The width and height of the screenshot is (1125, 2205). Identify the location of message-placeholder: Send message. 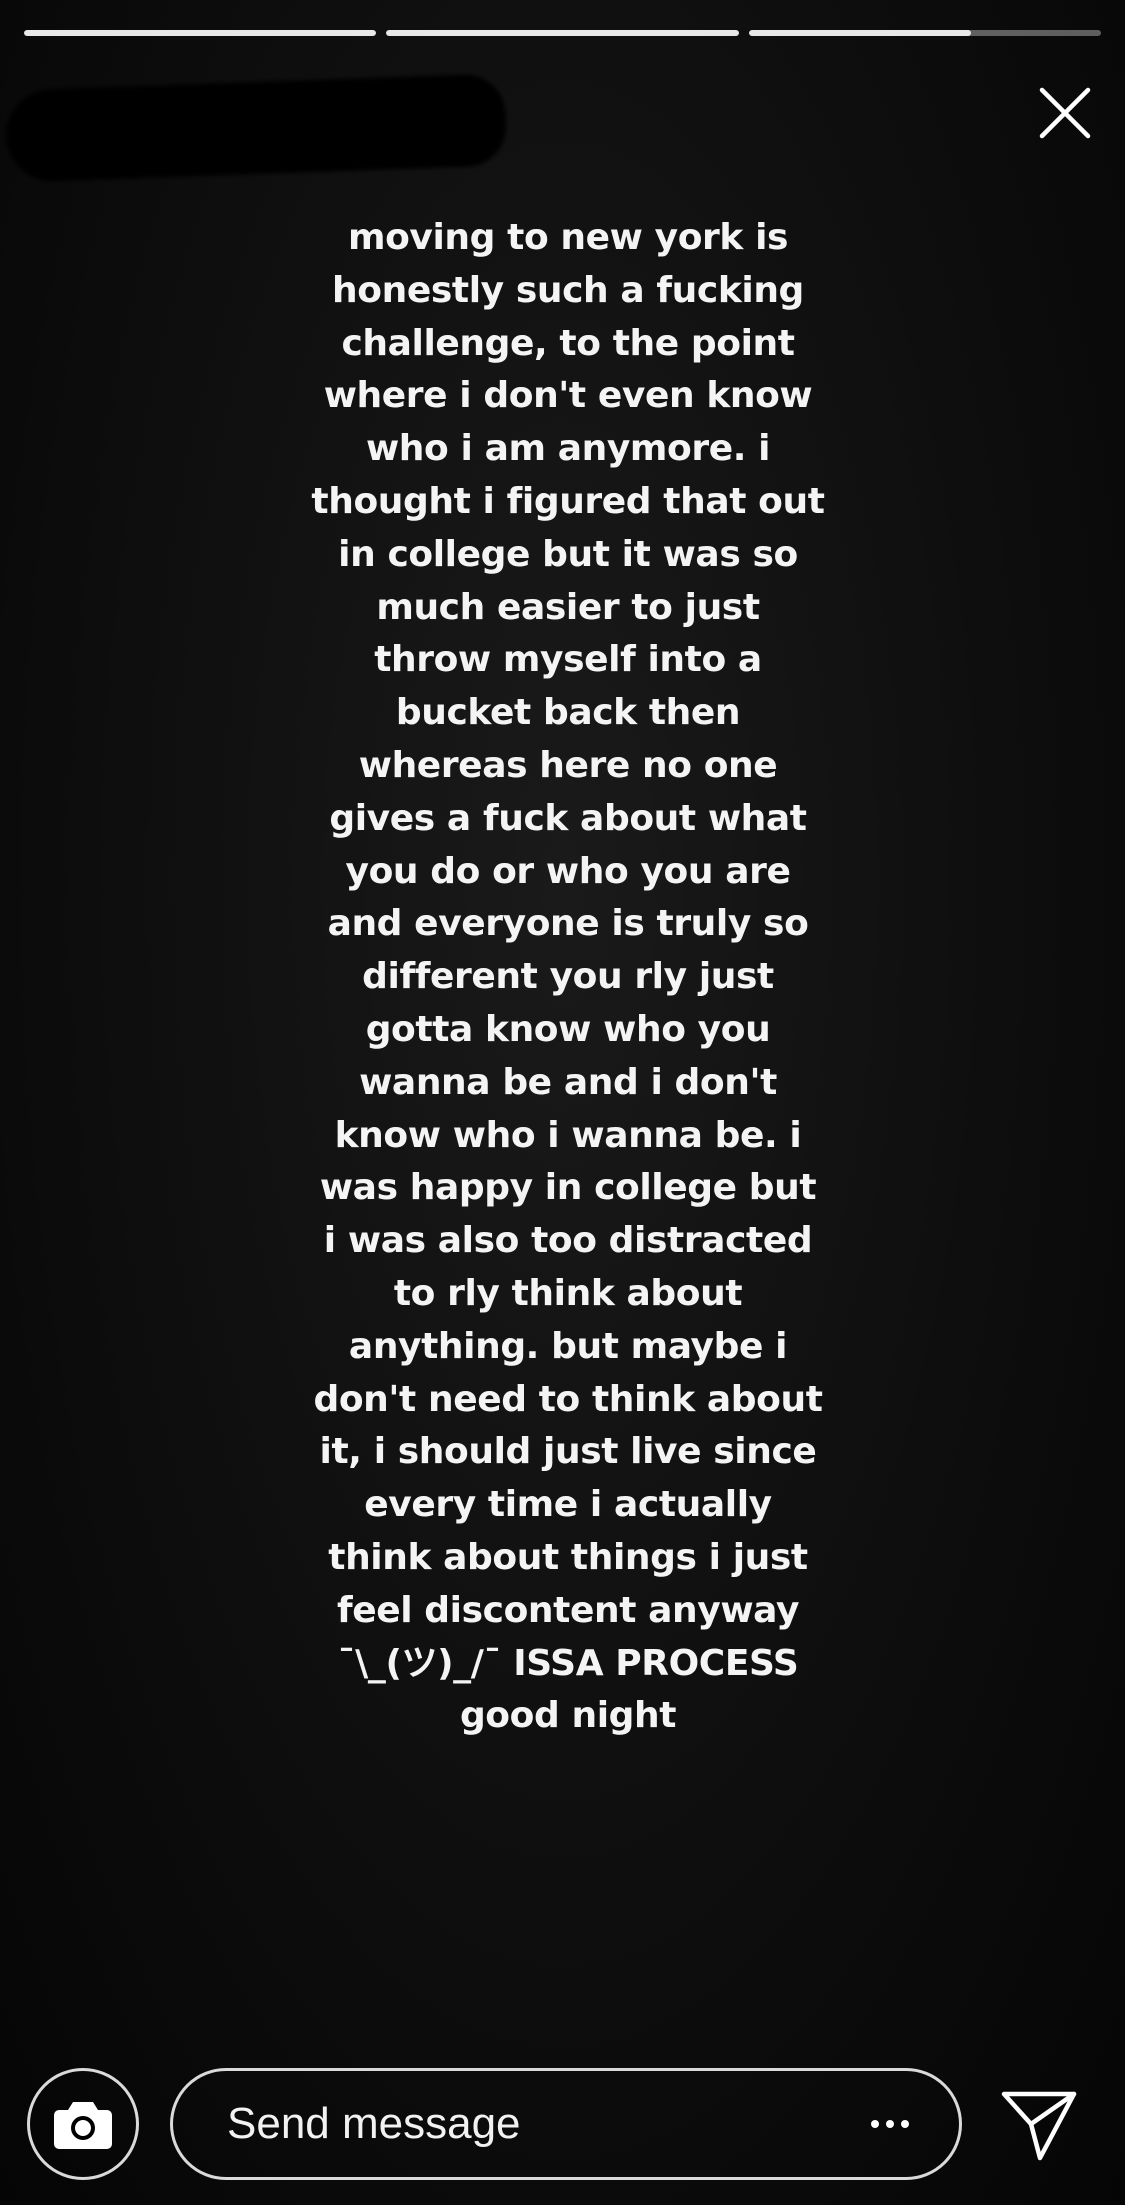
(374, 2123).